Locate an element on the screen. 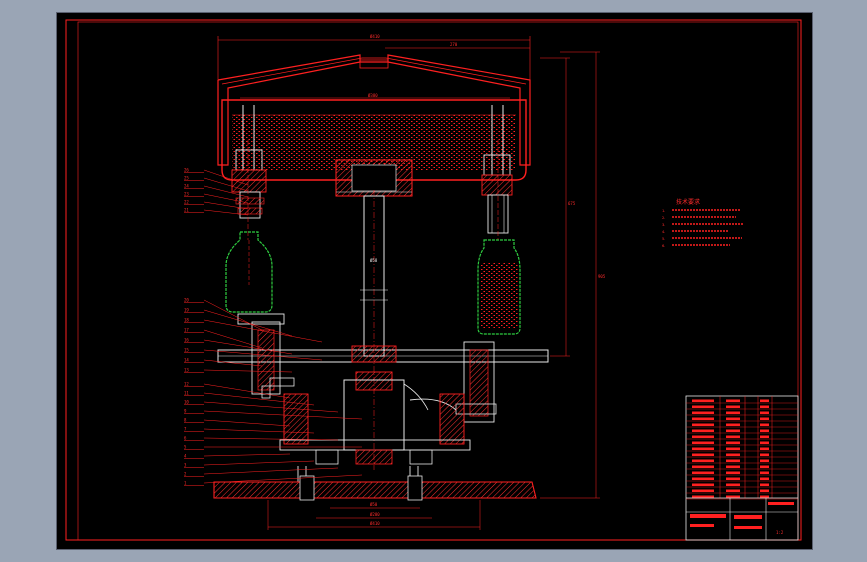 This screenshot has height=562, width=867. callout-label: 6 is located at coordinates (185, 438).